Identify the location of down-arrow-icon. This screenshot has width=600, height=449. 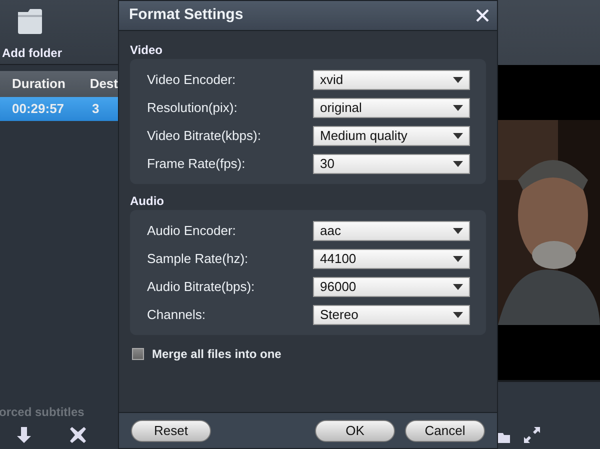
(24, 435).